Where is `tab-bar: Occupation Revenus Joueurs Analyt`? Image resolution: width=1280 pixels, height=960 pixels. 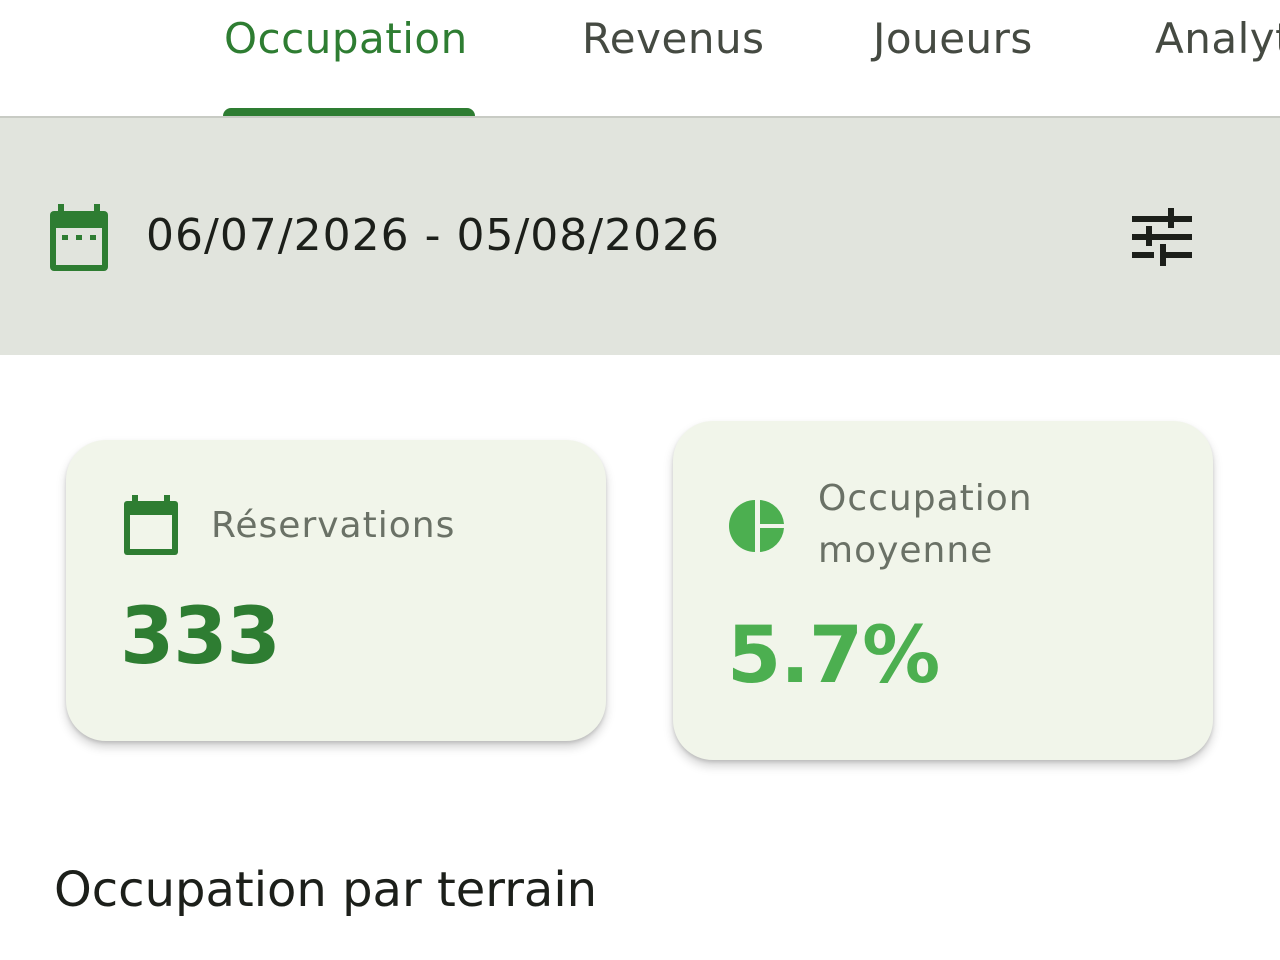 tab-bar: Occupation Revenus Joueurs Analyt is located at coordinates (640, 59).